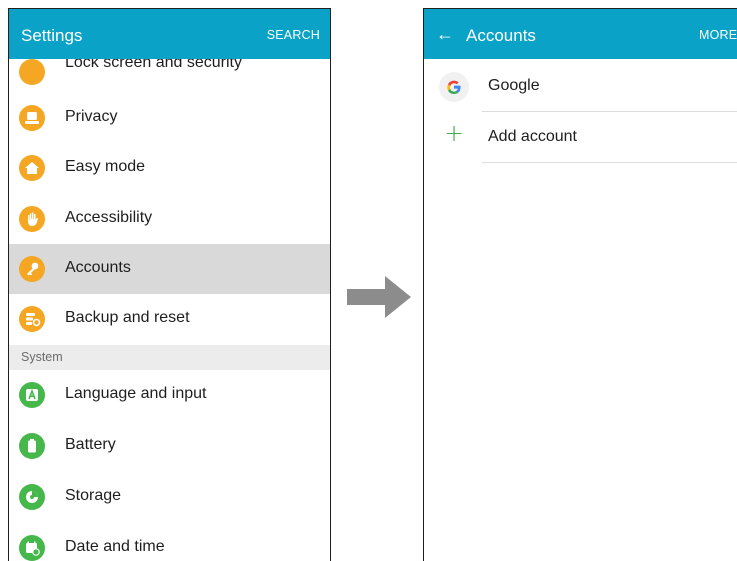  I want to click on settings-item-label: Battery, so click(90, 444).